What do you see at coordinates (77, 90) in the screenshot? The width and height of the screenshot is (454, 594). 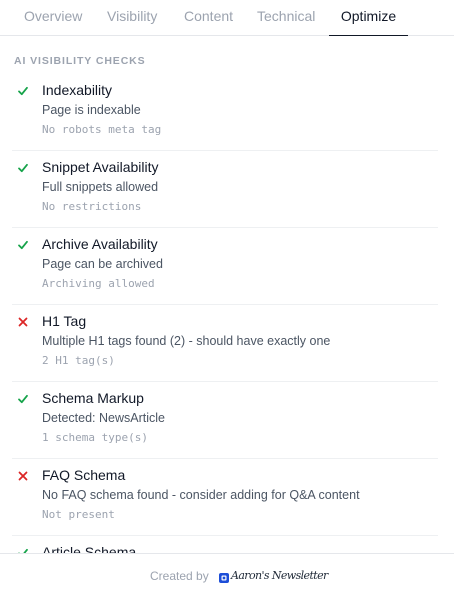 I see `check-title: Indexability` at bounding box center [77, 90].